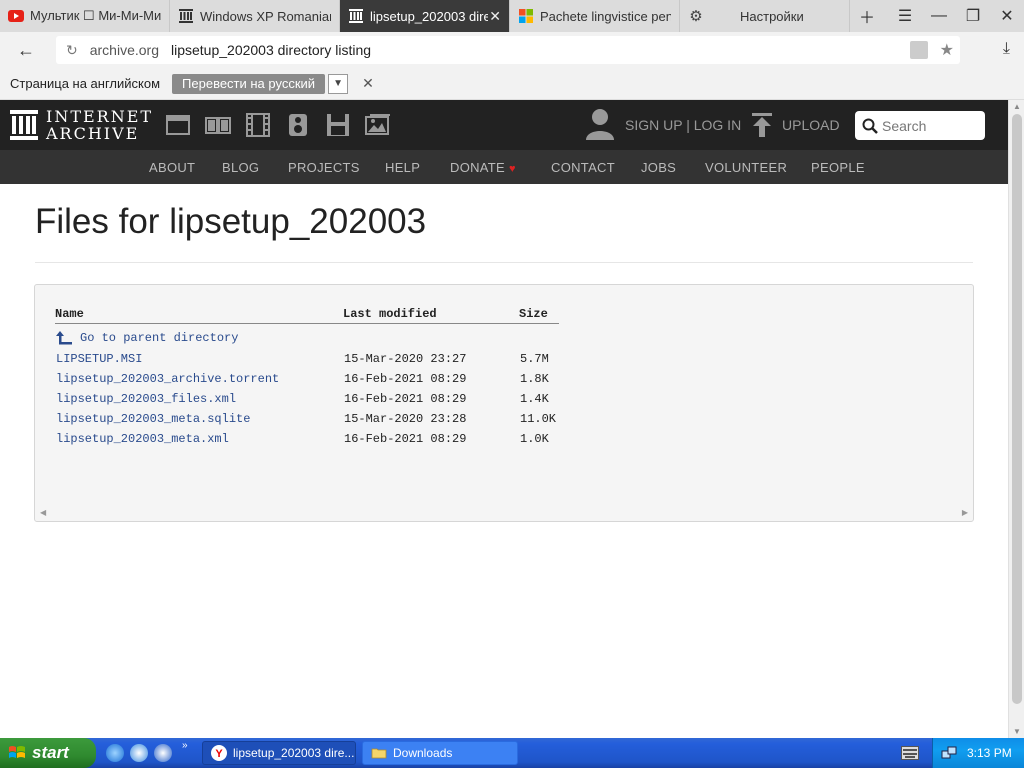  I want to click on taskbar-item-label: Downloads, so click(423, 753).